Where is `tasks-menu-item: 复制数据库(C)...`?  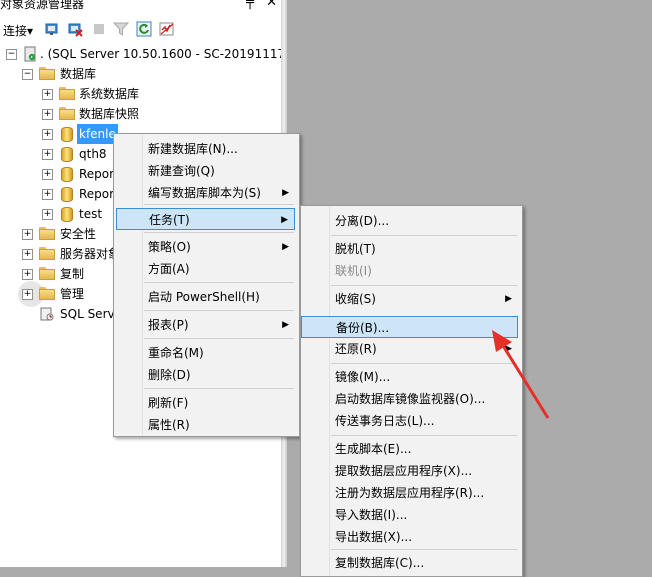 tasks-menu-item: 复制数据库(C)... is located at coordinates (409, 563).